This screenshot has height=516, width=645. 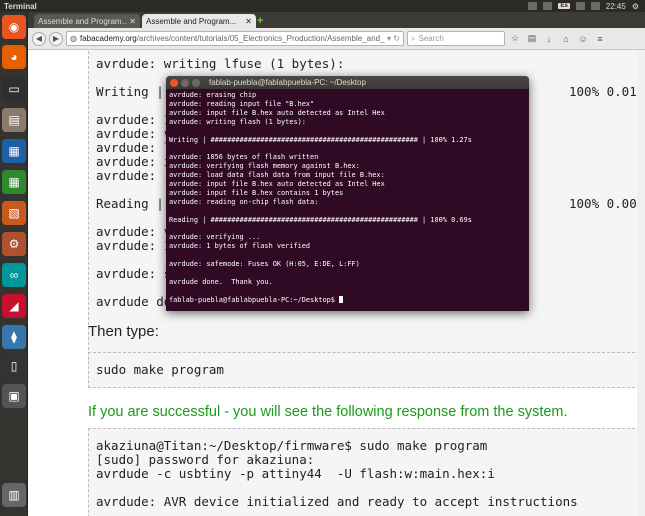 What do you see at coordinates (616, 6) in the screenshot?
I see `clock: 22:45` at bounding box center [616, 6].